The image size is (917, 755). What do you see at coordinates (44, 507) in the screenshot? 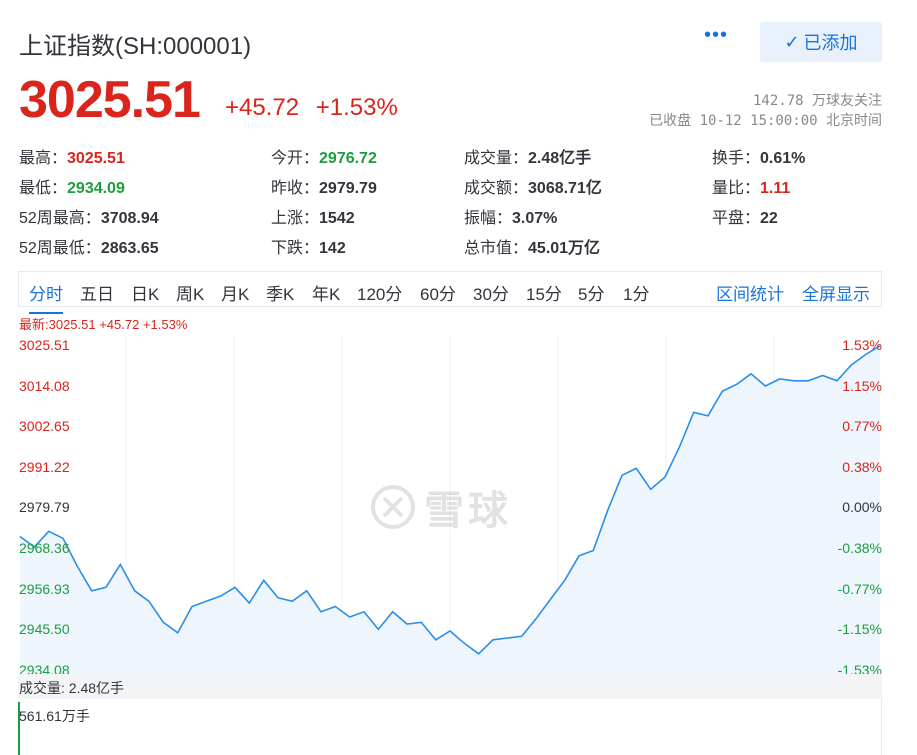
I see `y-tick-left-4: 2979.79` at bounding box center [44, 507].